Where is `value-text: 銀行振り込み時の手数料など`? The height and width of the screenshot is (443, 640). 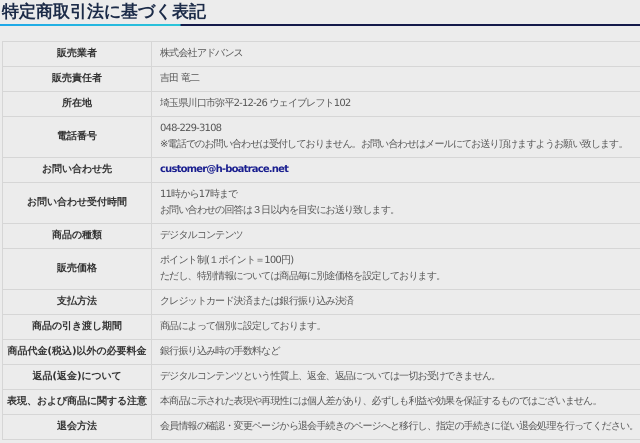 value-text: 銀行振り込み時の手数料など is located at coordinates (220, 351).